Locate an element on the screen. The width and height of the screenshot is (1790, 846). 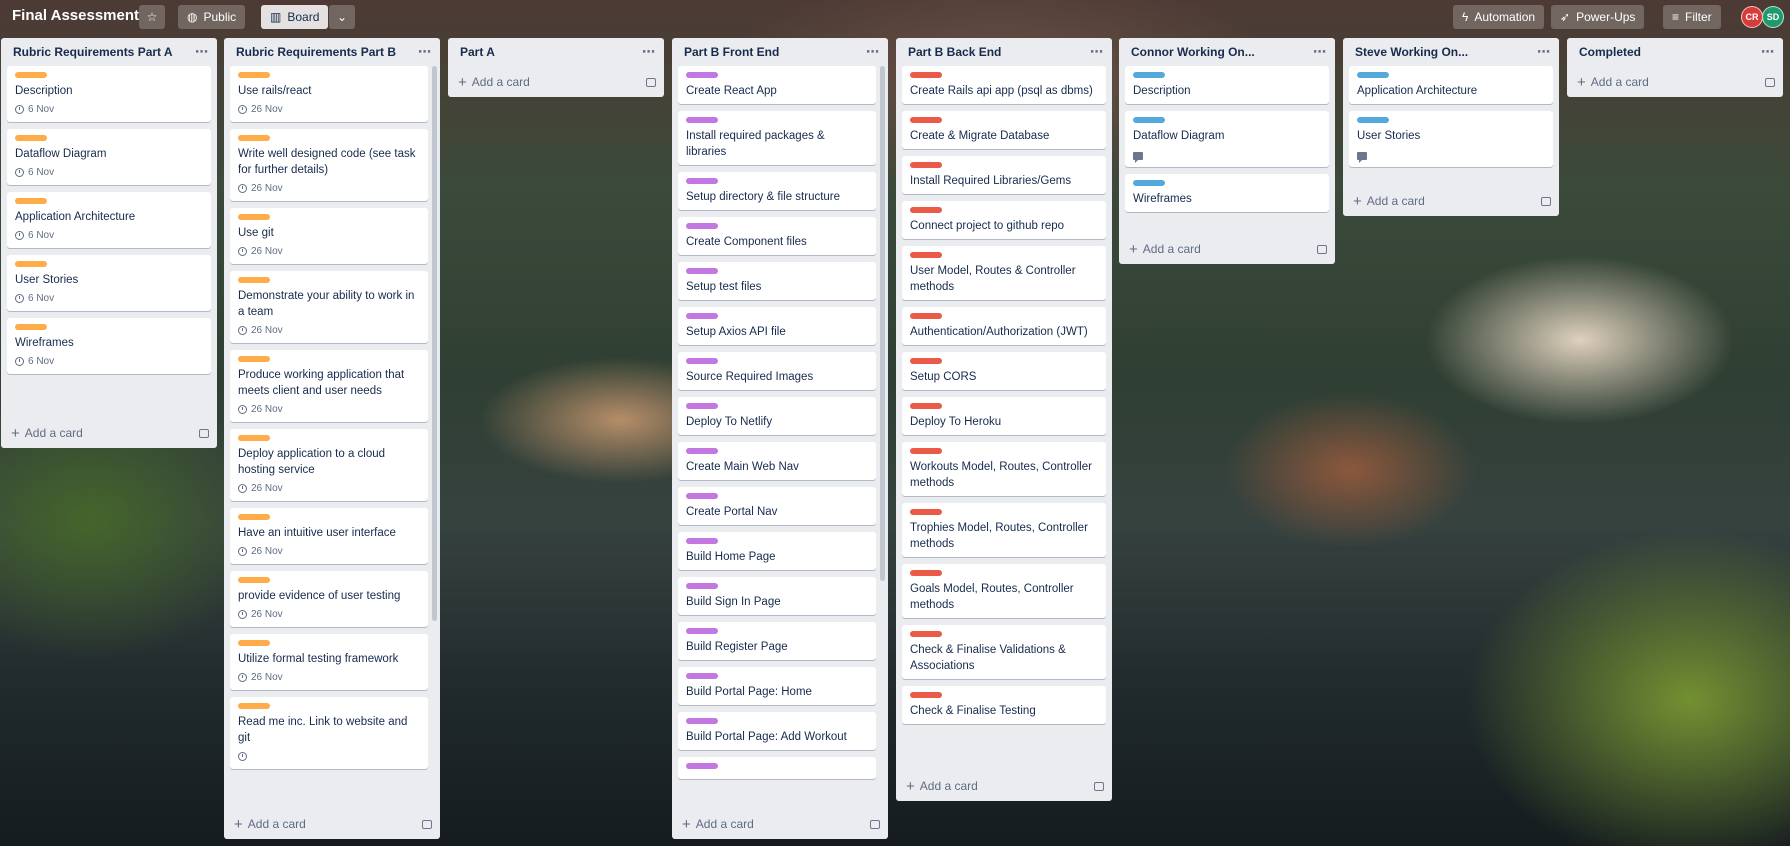
list-title: Rubric Requirements Part B is located at coordinates (316, 52).